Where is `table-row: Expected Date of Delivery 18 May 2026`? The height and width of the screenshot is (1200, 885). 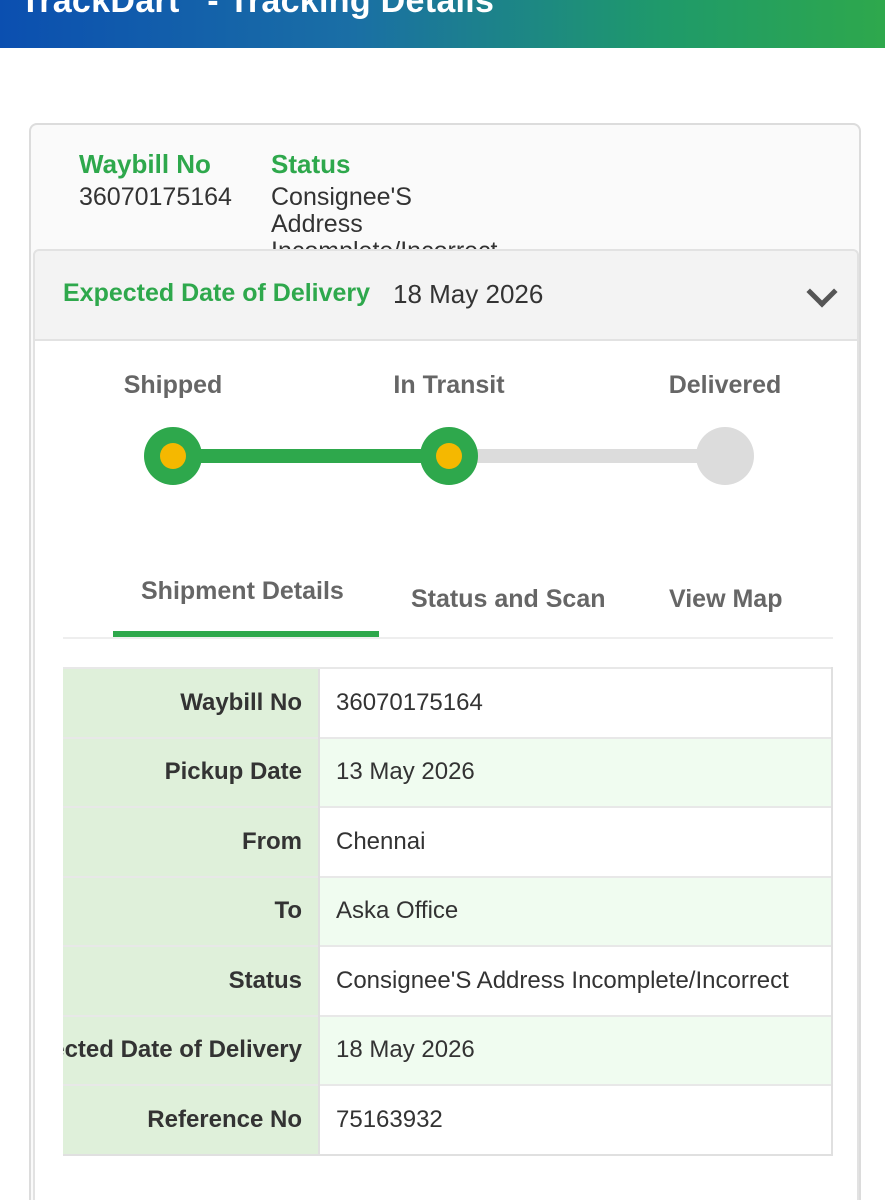
table-row: Expected Date of Delivery 18 May 2026 is located at coordinates (448, 1049).